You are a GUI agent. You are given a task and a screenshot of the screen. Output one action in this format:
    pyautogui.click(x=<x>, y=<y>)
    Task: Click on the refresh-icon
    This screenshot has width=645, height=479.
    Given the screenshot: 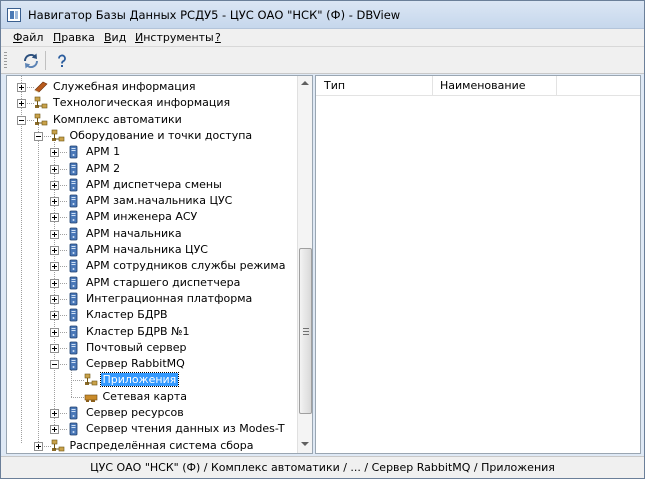 What is the action you would take?
    pyautogui.click(x=31, y=60)
    